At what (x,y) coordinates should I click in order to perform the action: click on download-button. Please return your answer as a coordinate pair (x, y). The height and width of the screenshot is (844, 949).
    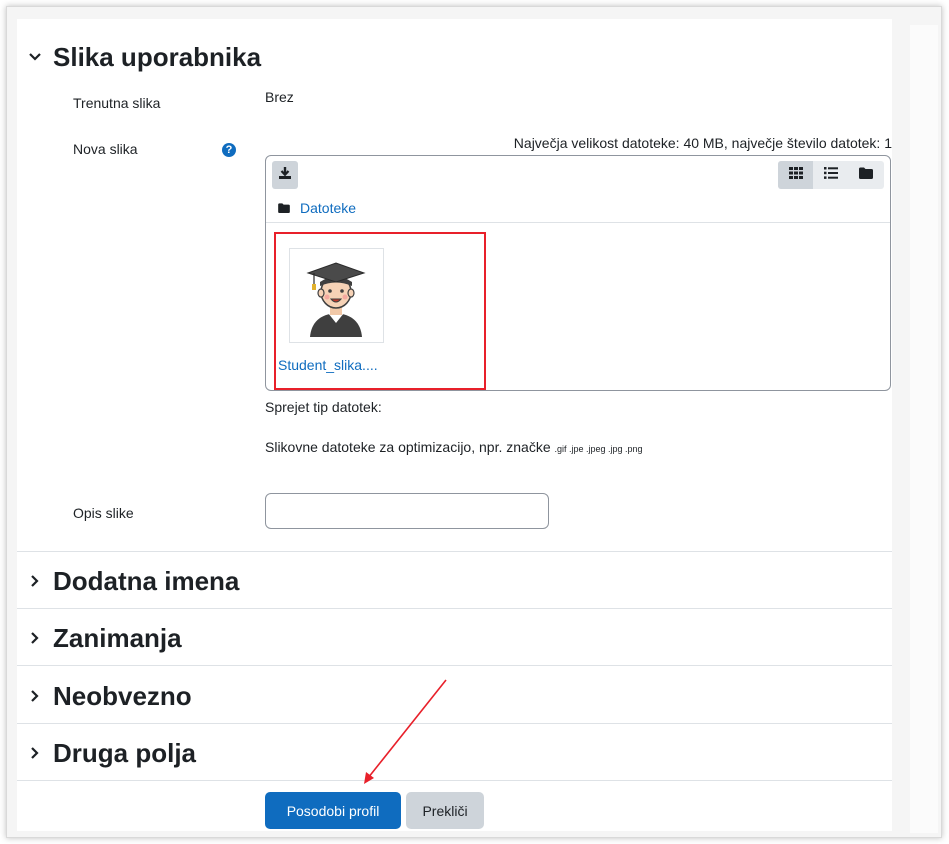
    Looking at the image, I should click on (285, 175).